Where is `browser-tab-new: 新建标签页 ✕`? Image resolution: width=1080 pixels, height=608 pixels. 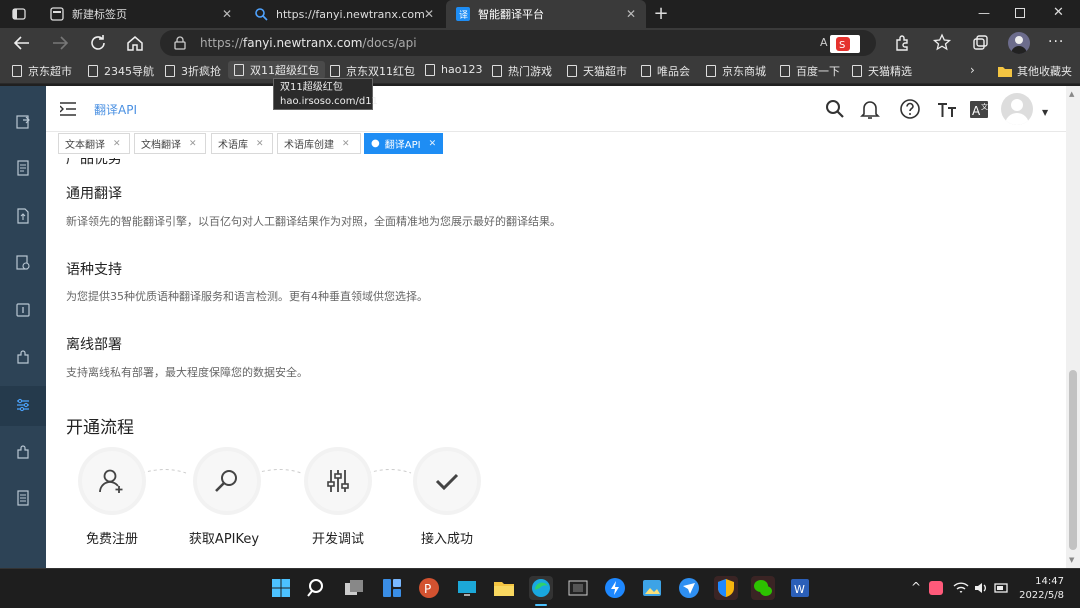
browser-tab-new: 新建标签页 ✕ is located at coordinates (141, 14).